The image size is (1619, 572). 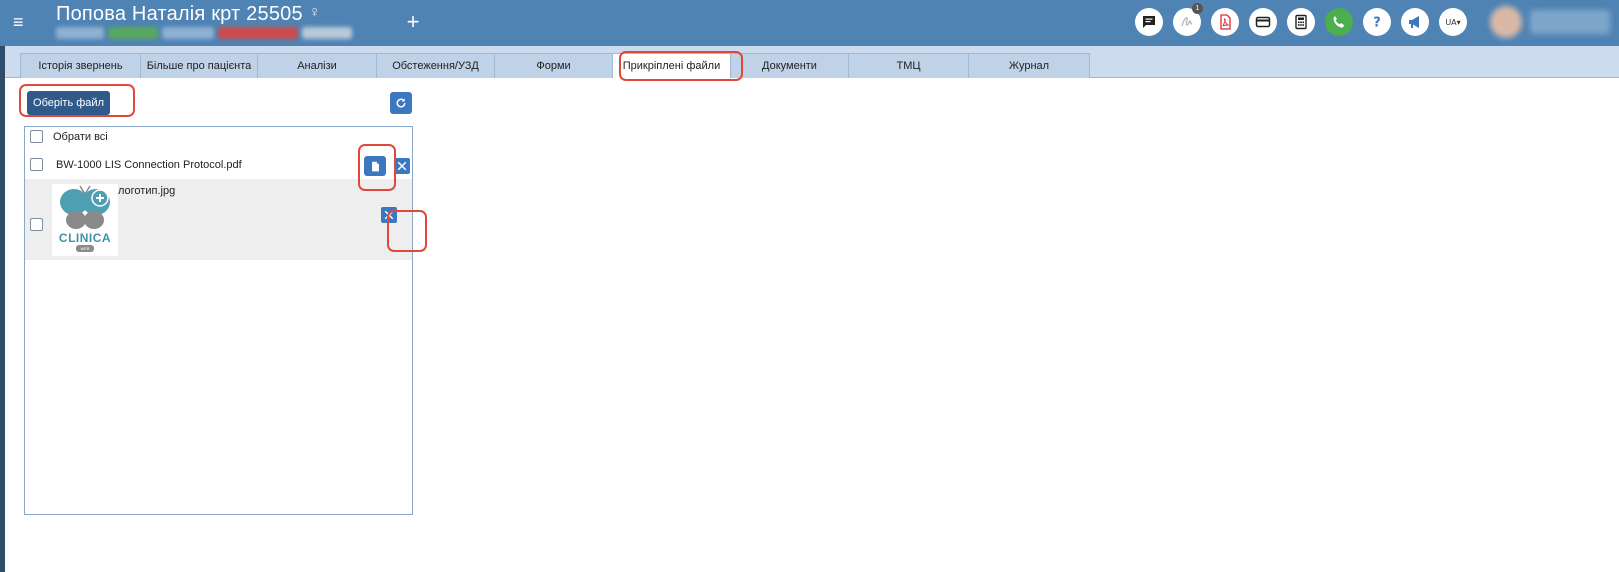 I want to click on phone-icon, so click(x=1338, y=22).